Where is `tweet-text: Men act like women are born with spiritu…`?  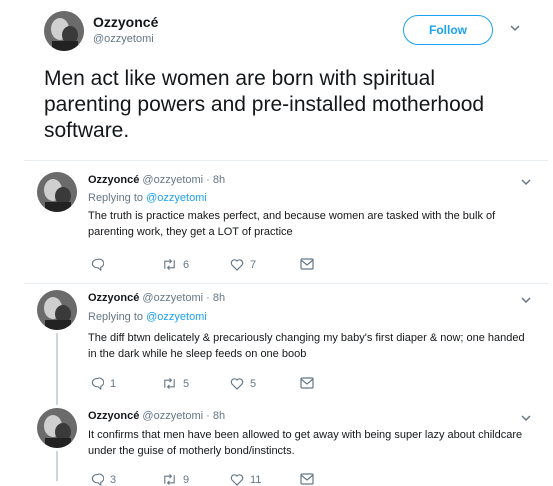
tweet-text: Men act like women are born with spiritu… is located at coordinates (264, 104).